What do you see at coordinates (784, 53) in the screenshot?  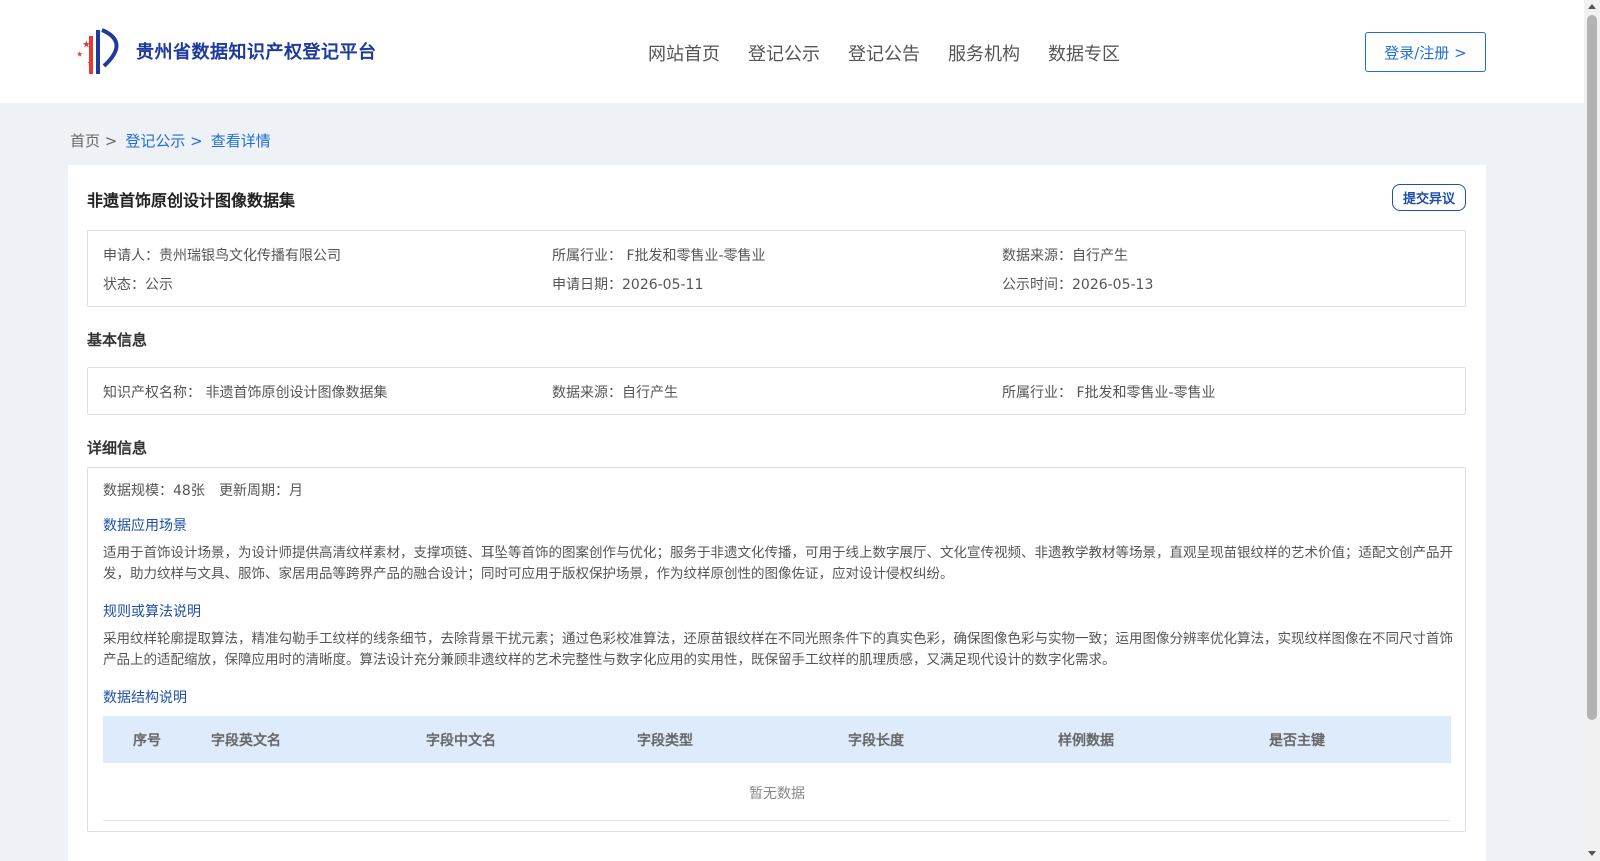 I see `nav-registration-publicity: 登记公示` at bounding box center [784, 53].